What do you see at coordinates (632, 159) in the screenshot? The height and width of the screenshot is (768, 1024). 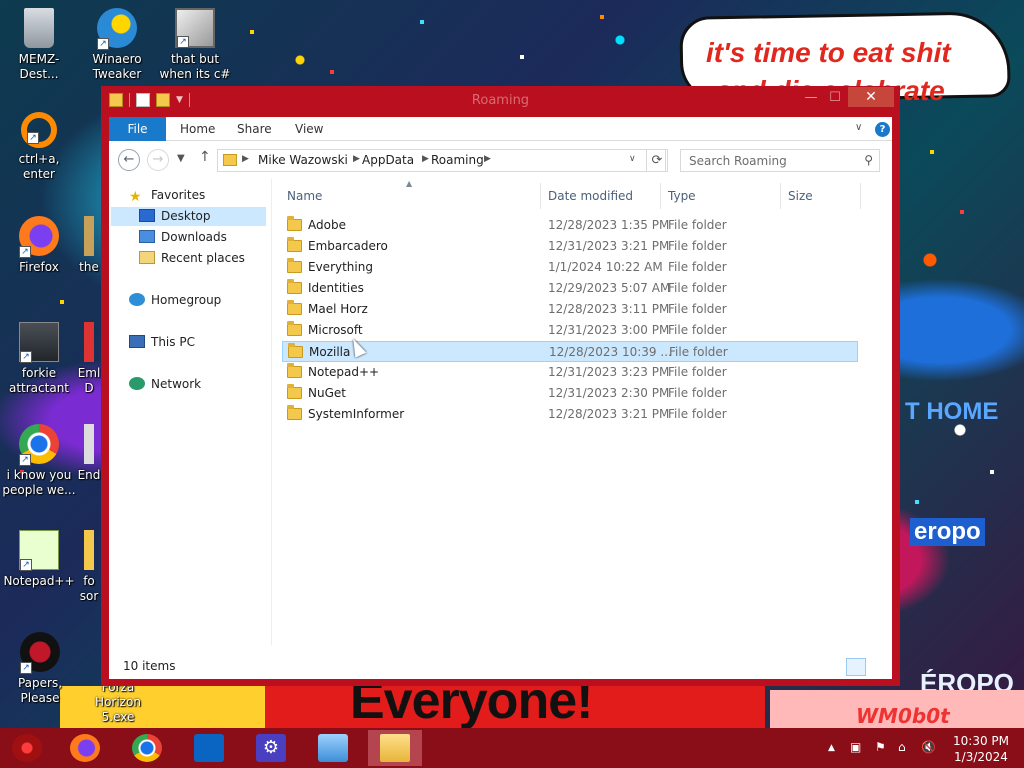 I see `address-dropdown-icon: ∨` at bounding box center [632, 159].